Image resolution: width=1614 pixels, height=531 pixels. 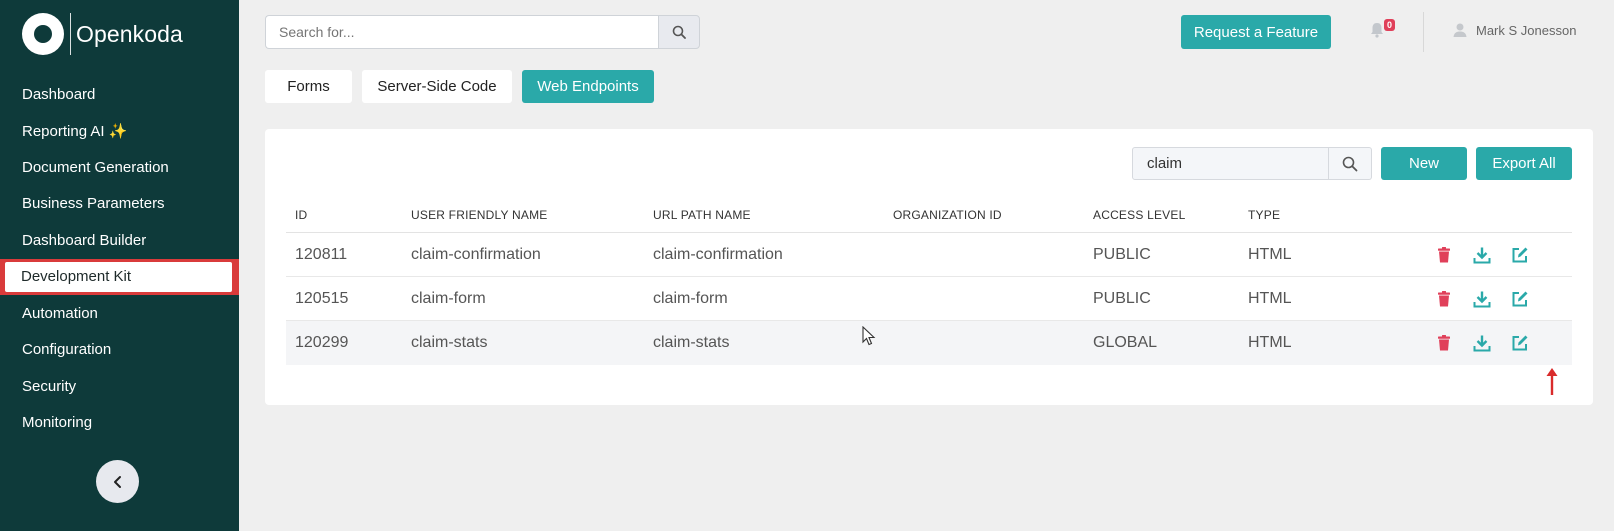 What do you see at coordinates (690, 298) in the screenshot?
I see `cell-url-path-name: claim-form` at bounding box center [690, 298].